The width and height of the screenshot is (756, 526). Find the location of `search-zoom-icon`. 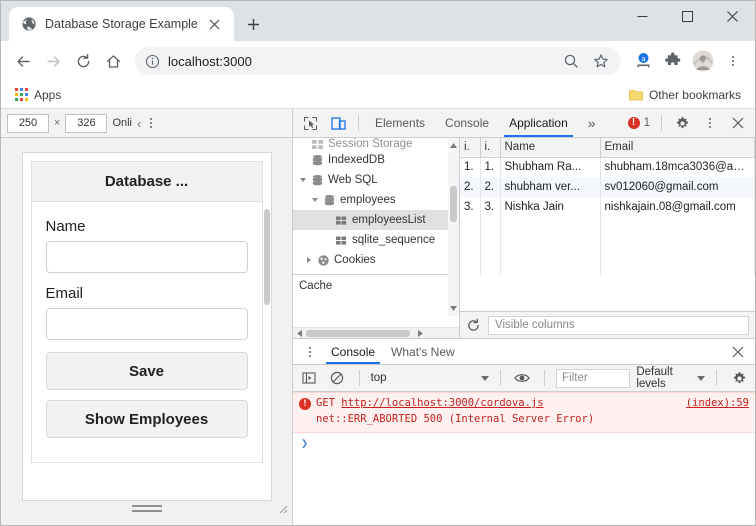

search-zoom-icon is located at coordinates (571, 61).